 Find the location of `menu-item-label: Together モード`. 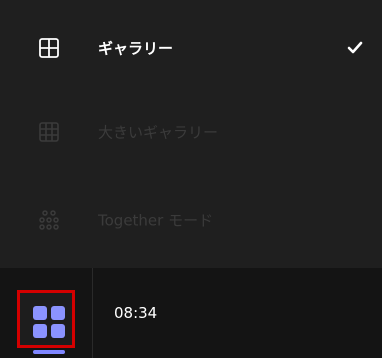

menu-item-label: Together モード is located at coordinates (156, 220).